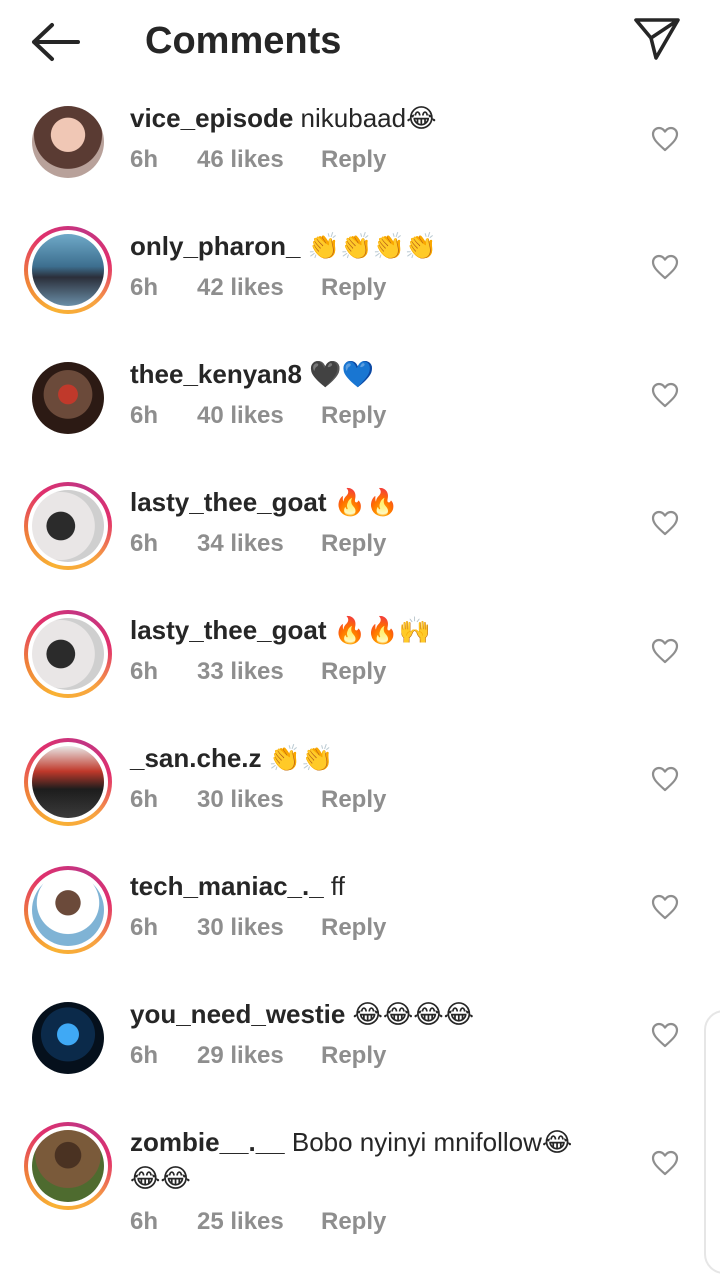 Image resolution: width=720 pixels, height=1274 pixels. I want to click on comment-row: _san.che.z 👏👏 6h 30 likes Reply, so click(360, 788).